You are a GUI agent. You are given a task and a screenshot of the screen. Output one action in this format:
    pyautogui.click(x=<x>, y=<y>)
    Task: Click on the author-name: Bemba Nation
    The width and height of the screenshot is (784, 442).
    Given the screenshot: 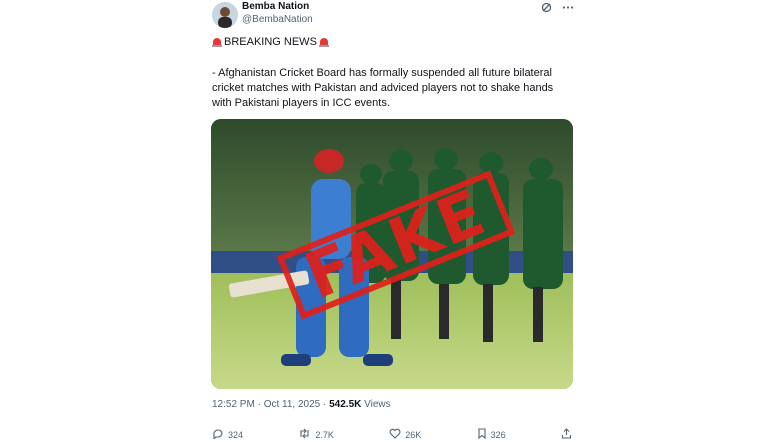 What is the action you would take?
    pyautogui.click(x=275, y=6)
    